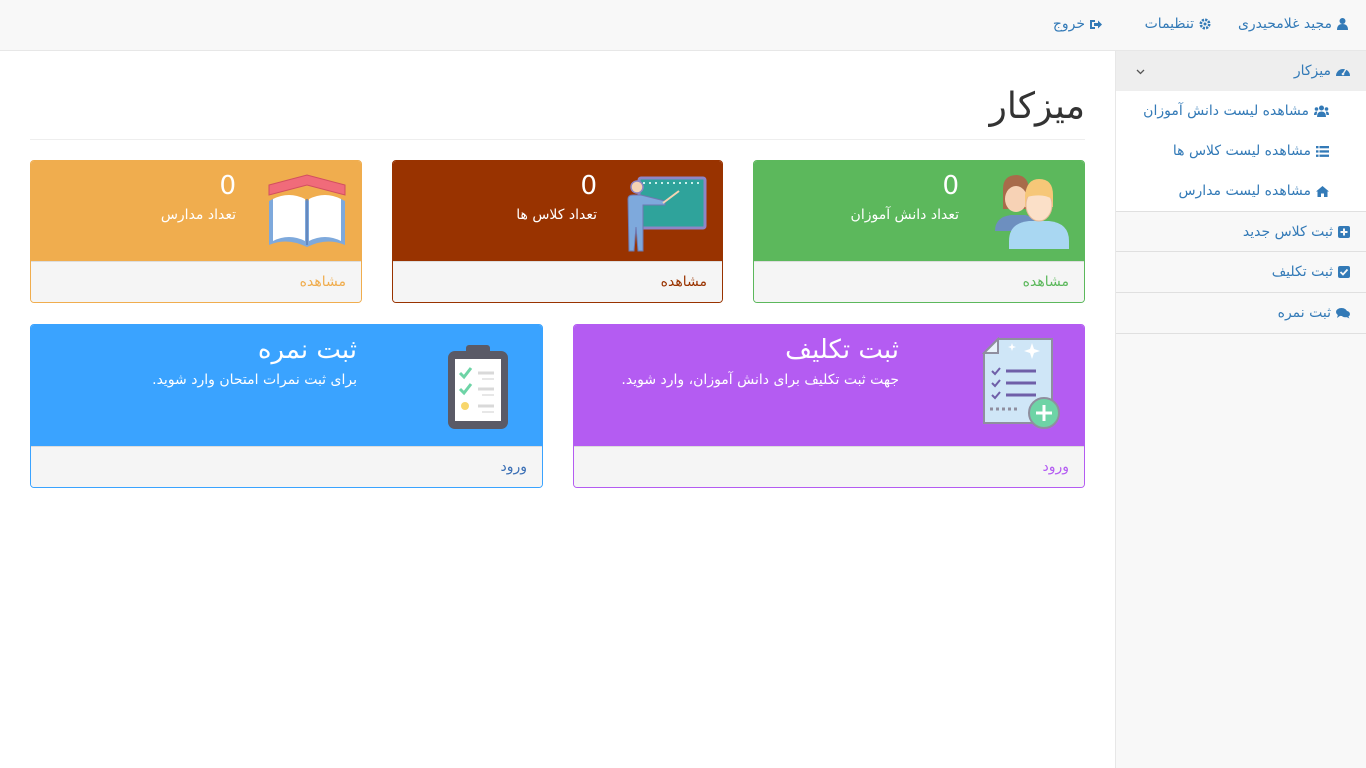 The image size is (1366, 768). I want to click on stat-panel-heading: 0 تعداد دانش آموزان, so click(919, 212).